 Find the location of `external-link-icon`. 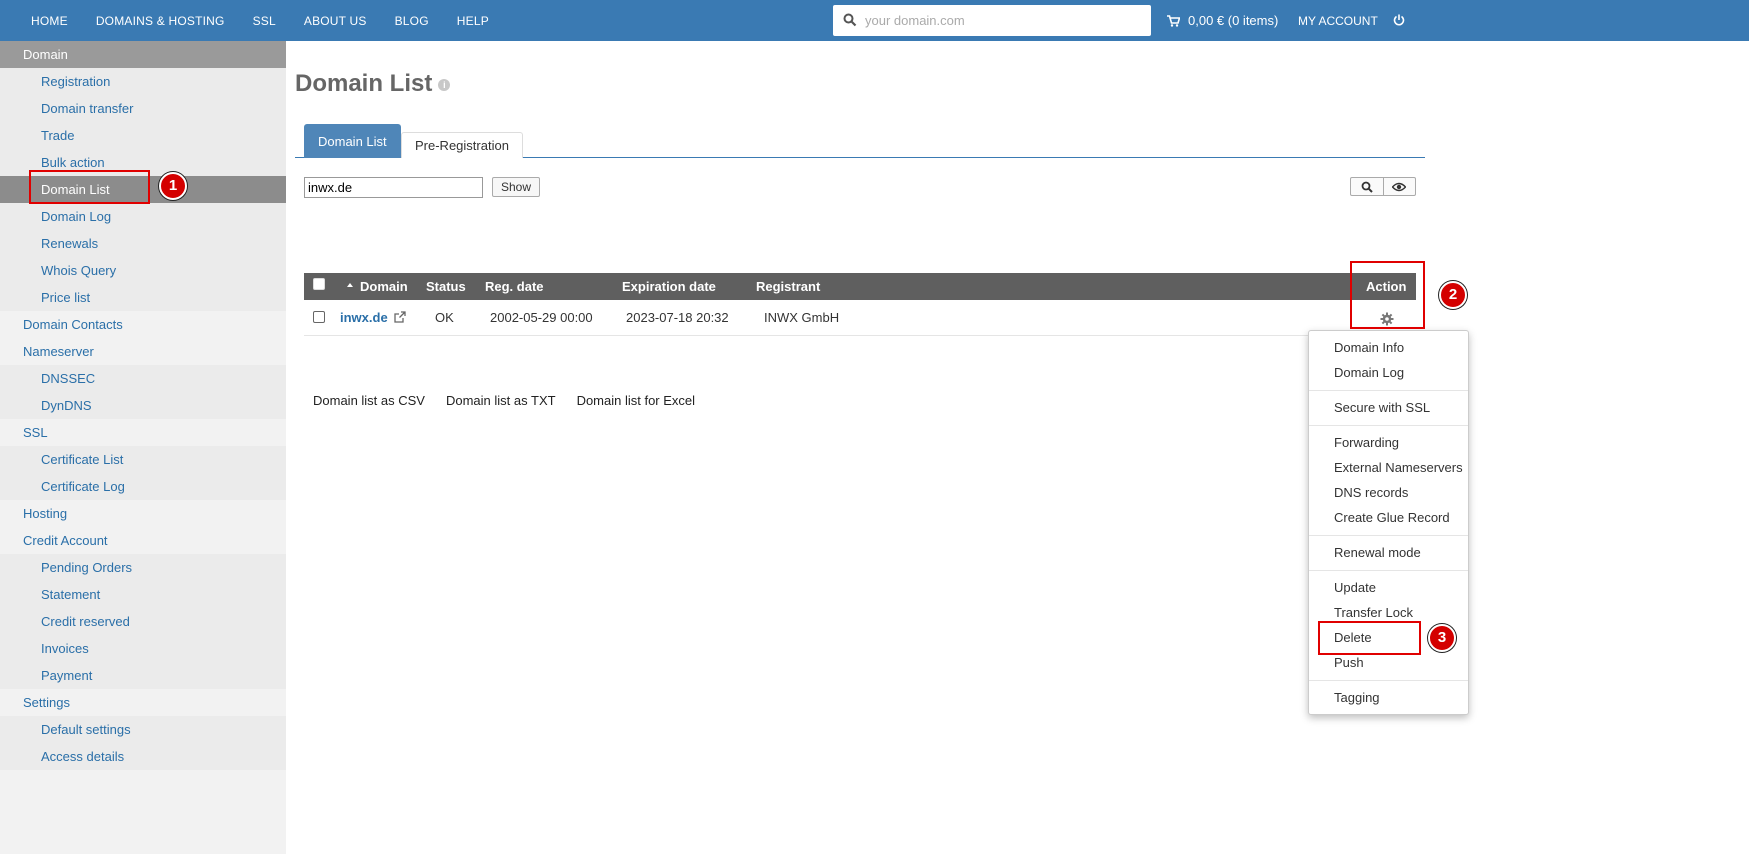

external-link-icon is located at coordinates (400, 317).